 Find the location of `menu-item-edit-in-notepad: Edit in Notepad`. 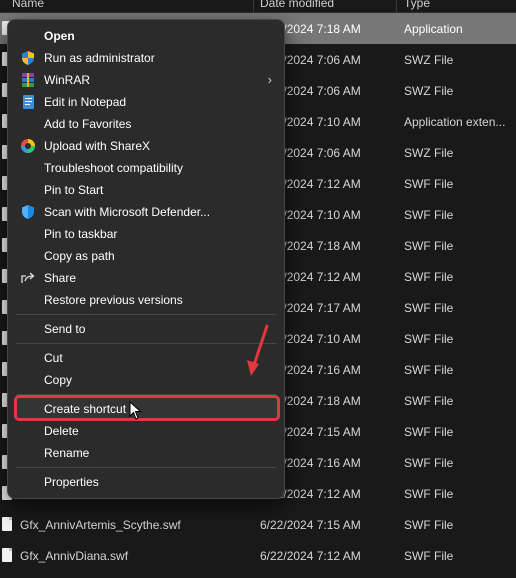

menu-item-edit-in-notepad: Edit in Notepad is located at coordinates (146, 102).